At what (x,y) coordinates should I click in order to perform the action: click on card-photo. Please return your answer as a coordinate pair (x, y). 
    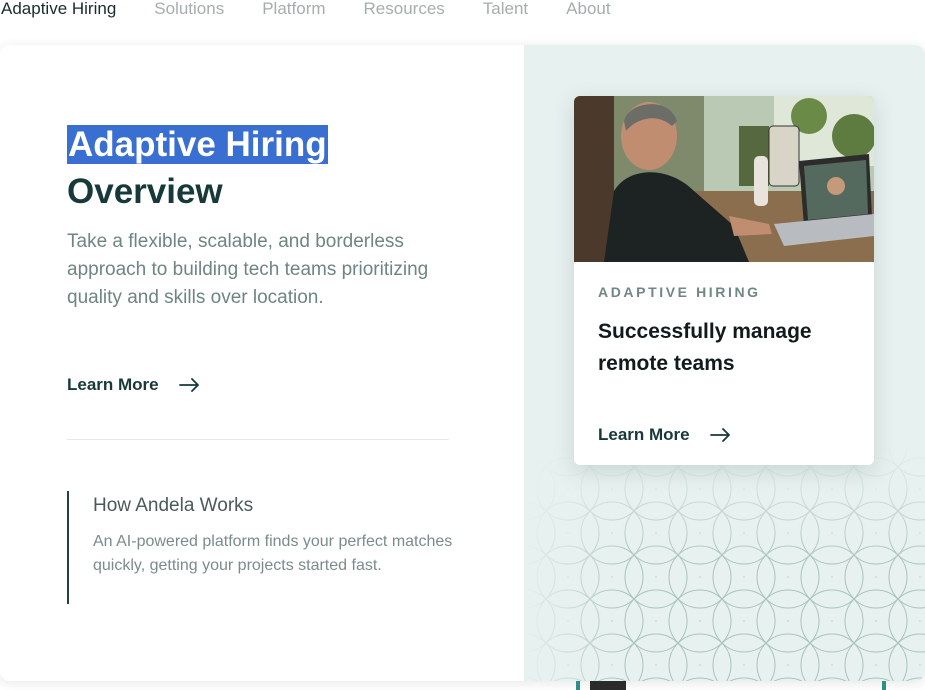
    Looking at the image, I should click on (724, 179).